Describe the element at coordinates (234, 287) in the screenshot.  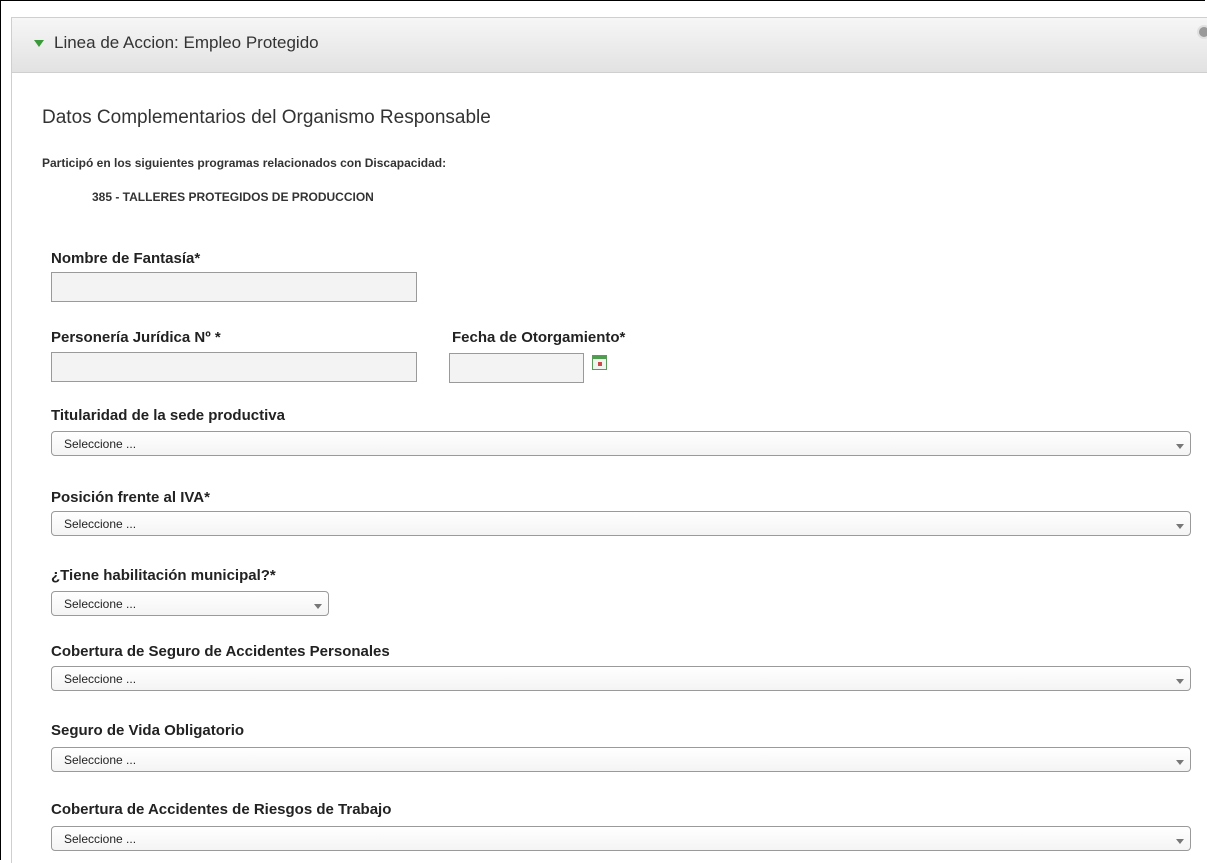
I see `nombre-fantasia-input` at that location.